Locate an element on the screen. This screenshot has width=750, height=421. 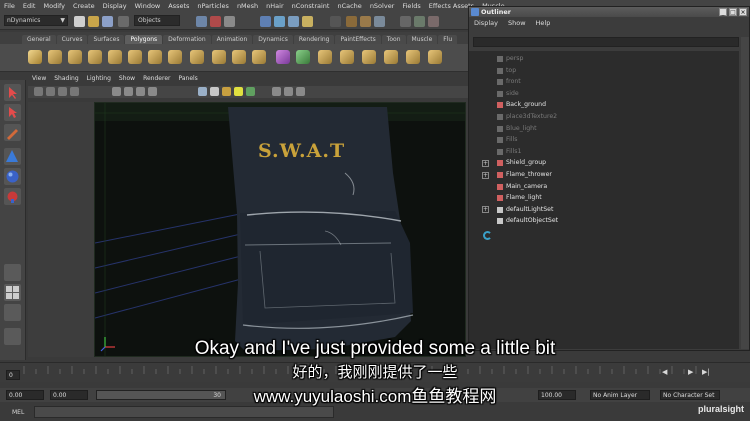
bridge-icon is located at coordinates (347, 57).